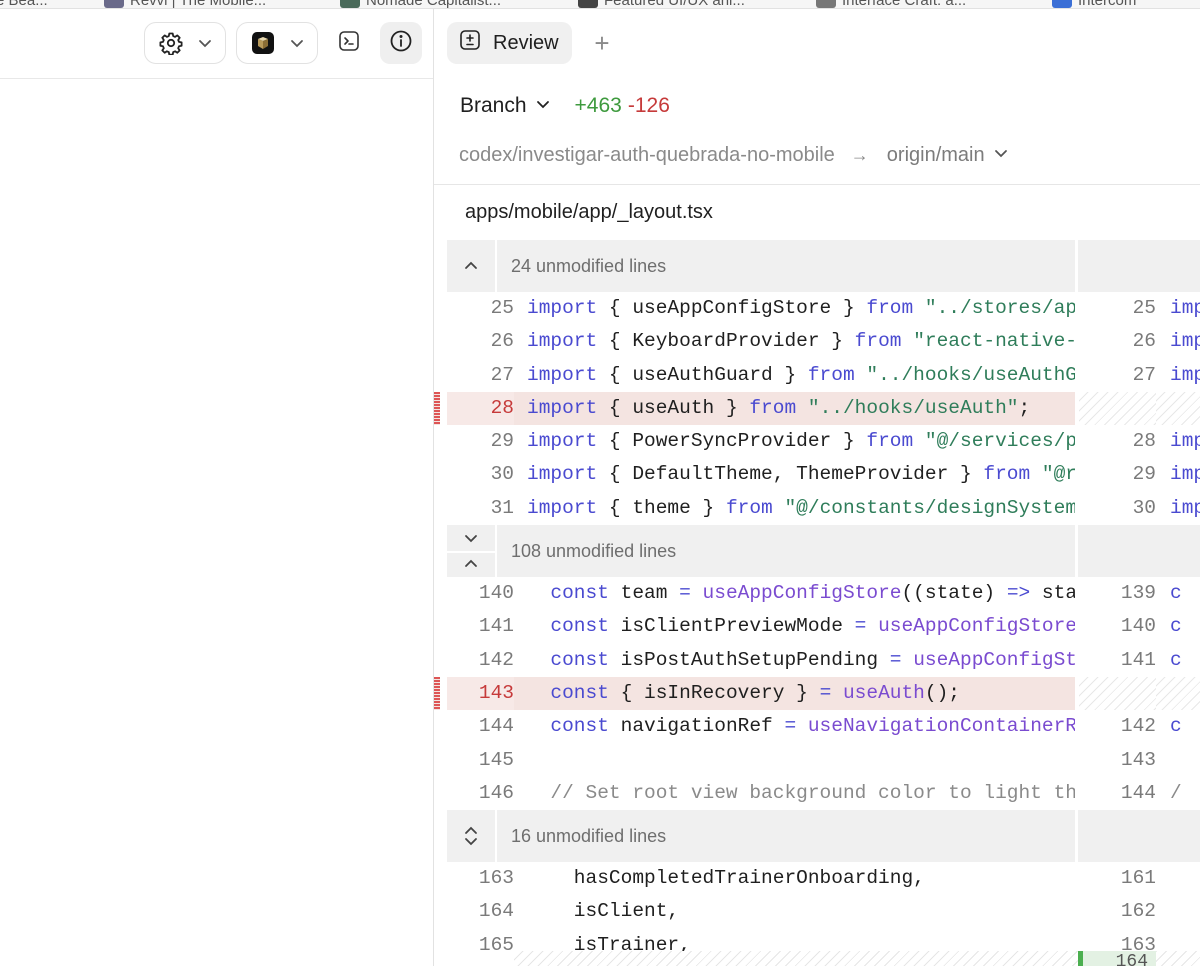 The height and width of the screenshot is (966, 1200). Describe the element at coordinates (794, 760) in the screenshot. I see `code-left` at that location.